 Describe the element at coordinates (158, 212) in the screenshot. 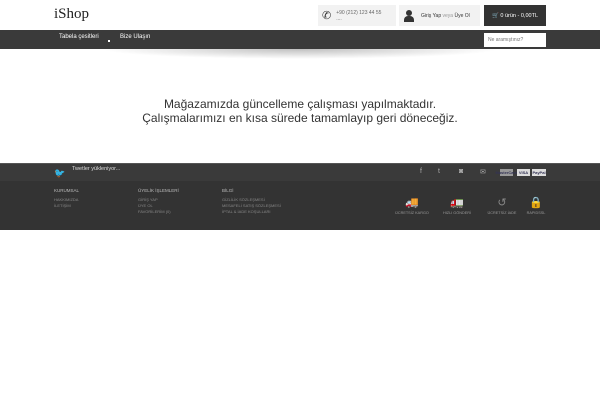

I see `footer-link: FAVORİLERİM (0)` at that location.